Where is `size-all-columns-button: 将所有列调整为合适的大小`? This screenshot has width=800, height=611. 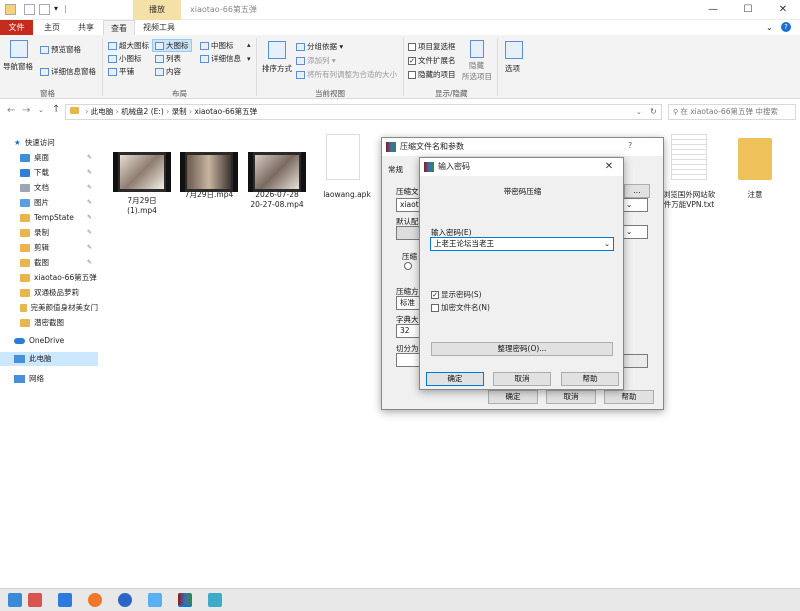
size-all-columns-button: 将所有列调整为合适的大小 is located at coordinates (346, 74).